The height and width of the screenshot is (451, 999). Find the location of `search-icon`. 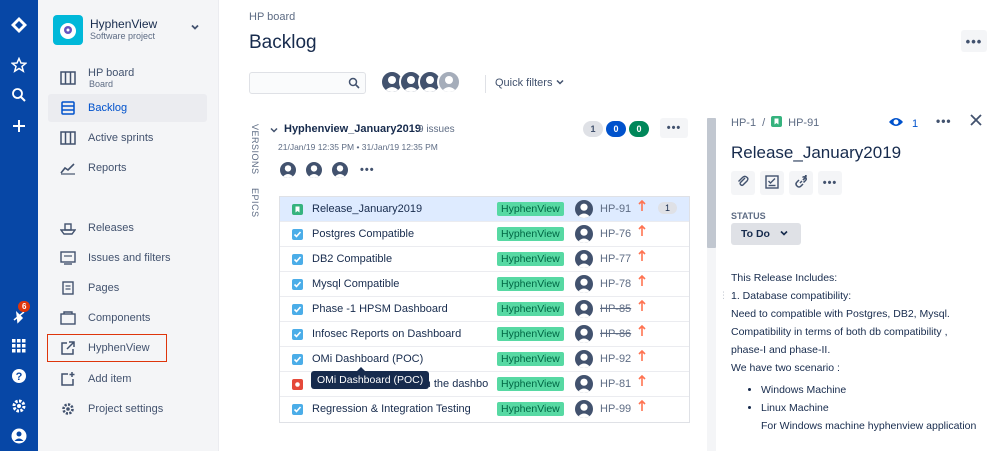

search-icon is located at coordinates (19, 95).